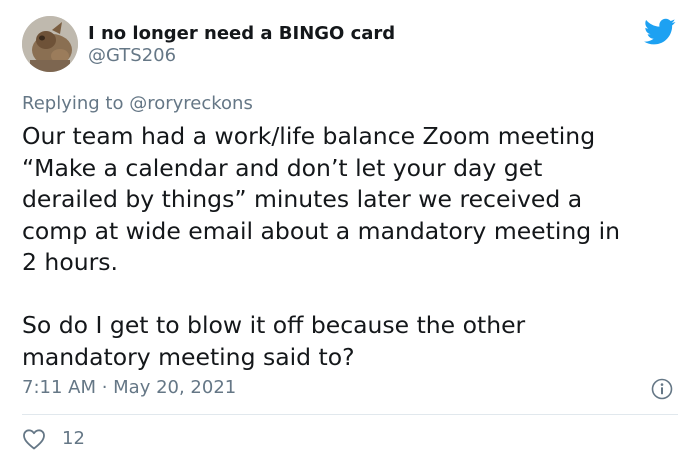 The height and width of the screenshot is (470, 700). Describe the element at coordinates (73, 103) in the screenshot. I see `reply-prefix: Replying to` at that location.